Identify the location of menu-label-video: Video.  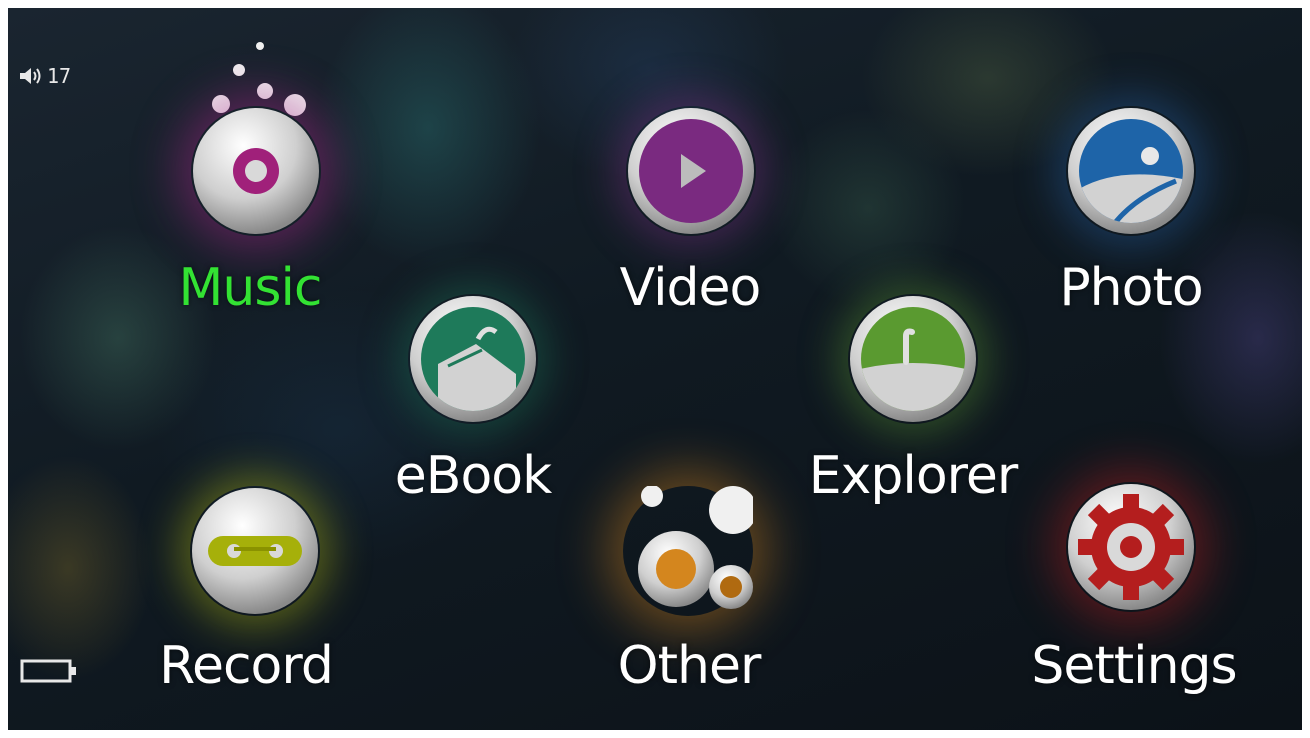
(691, 288).